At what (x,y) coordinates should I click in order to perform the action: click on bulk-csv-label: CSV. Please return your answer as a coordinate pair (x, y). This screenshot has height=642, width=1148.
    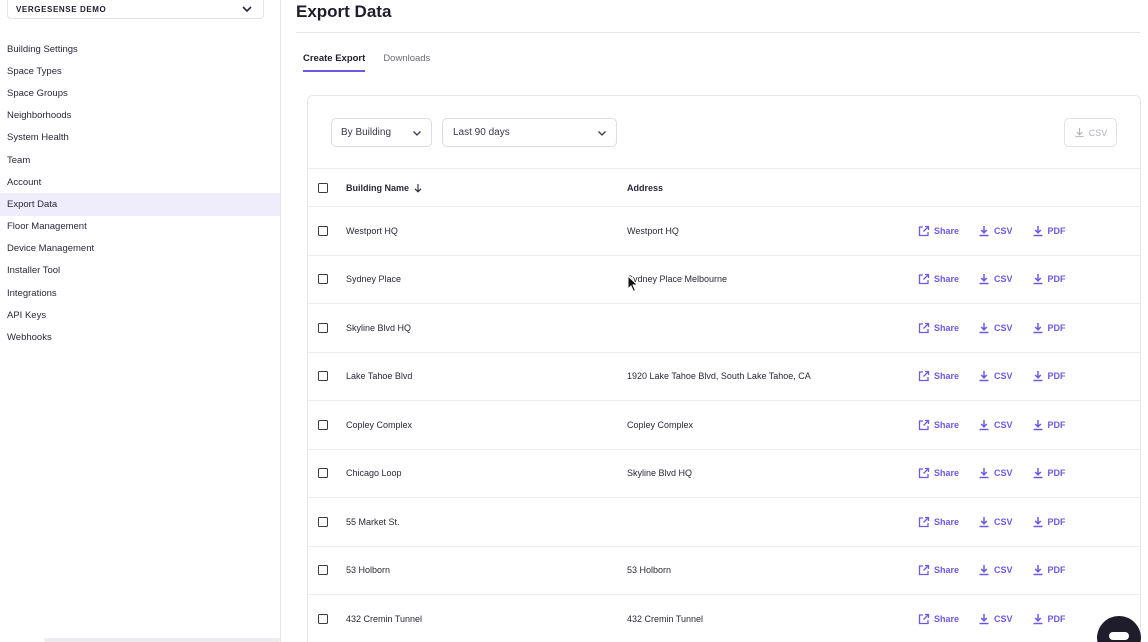
    Looking at the image, I should click on (1098, 132).